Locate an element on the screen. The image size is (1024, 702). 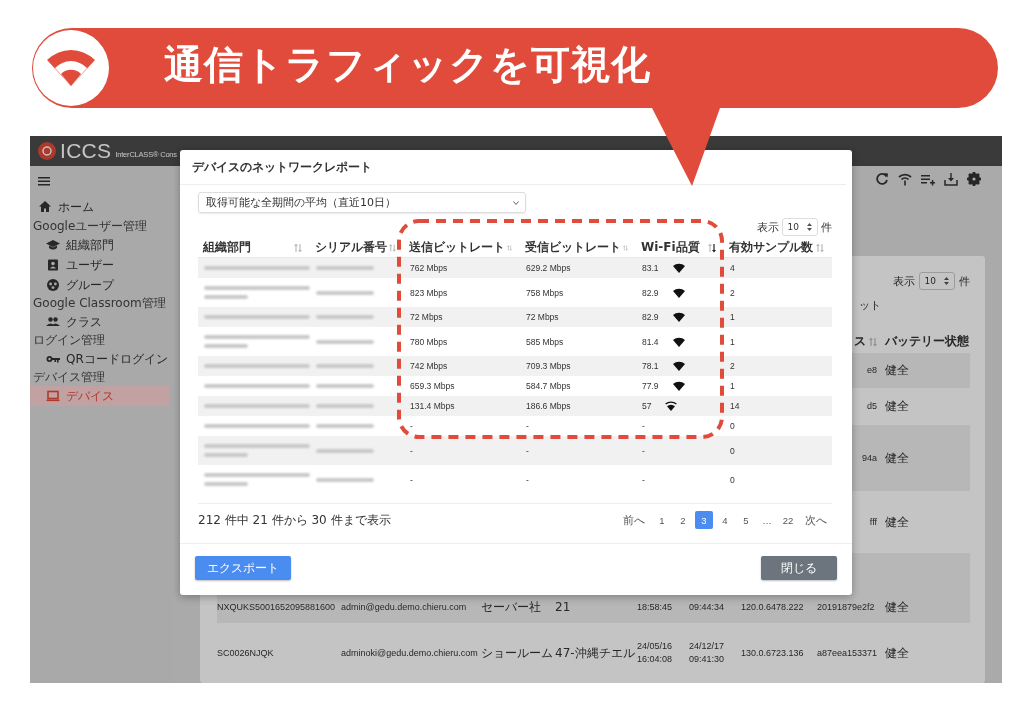
table-cell: 584.7 Mbps is located at coordinates (548, 386).